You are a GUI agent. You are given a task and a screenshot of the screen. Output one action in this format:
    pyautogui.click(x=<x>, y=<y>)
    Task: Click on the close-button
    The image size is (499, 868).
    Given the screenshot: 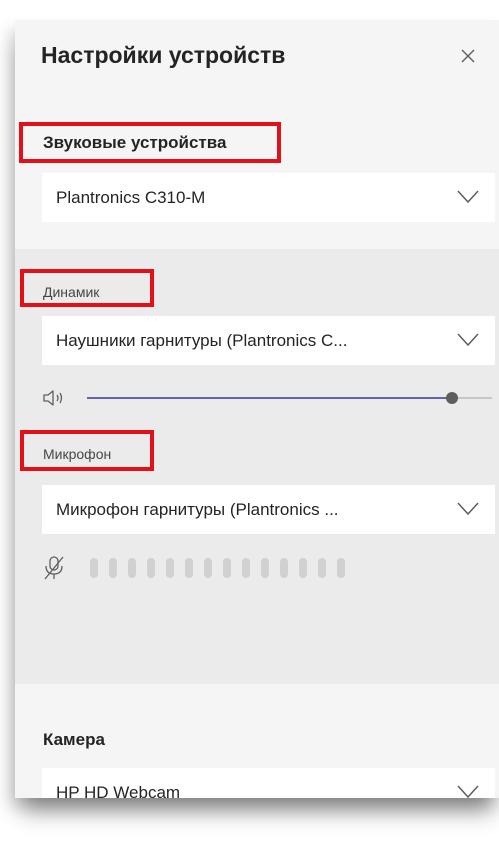 What is the action you would take?
    pyautogui.click(x=468, y=56)
    